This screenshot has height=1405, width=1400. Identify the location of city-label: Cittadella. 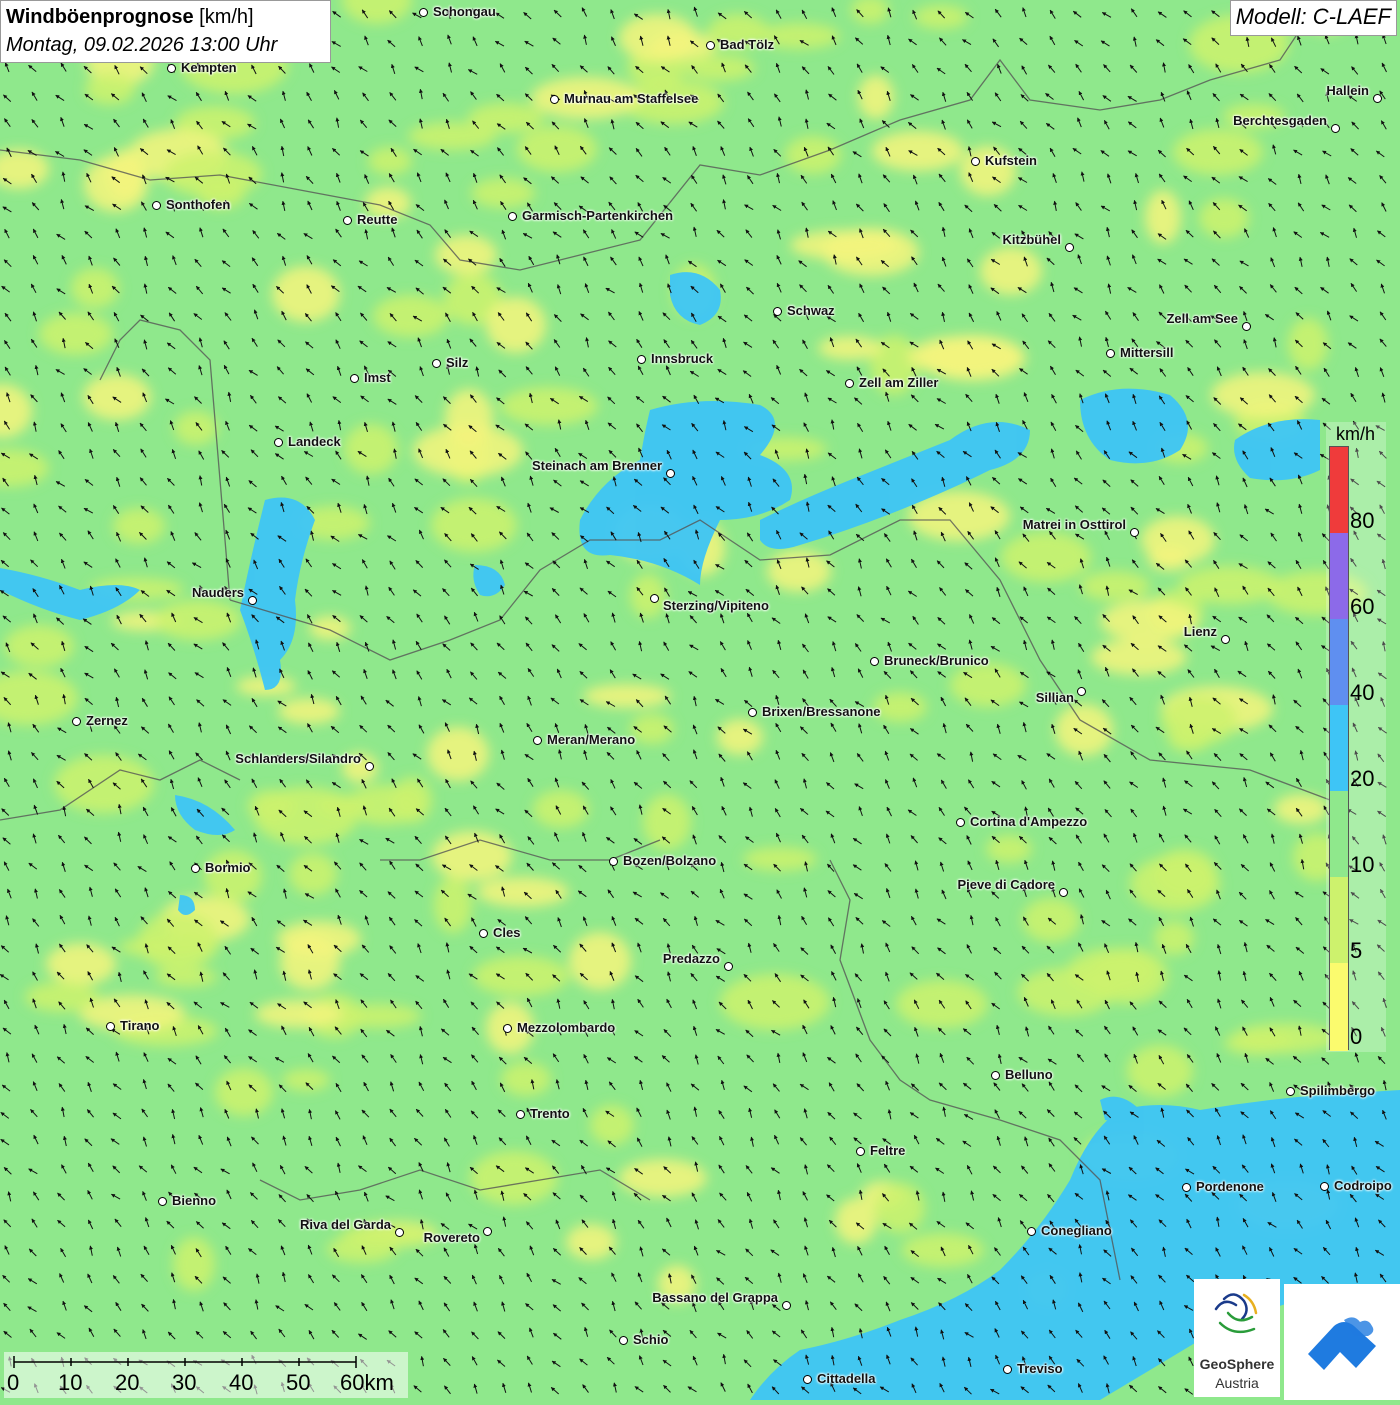
(846, 1378).